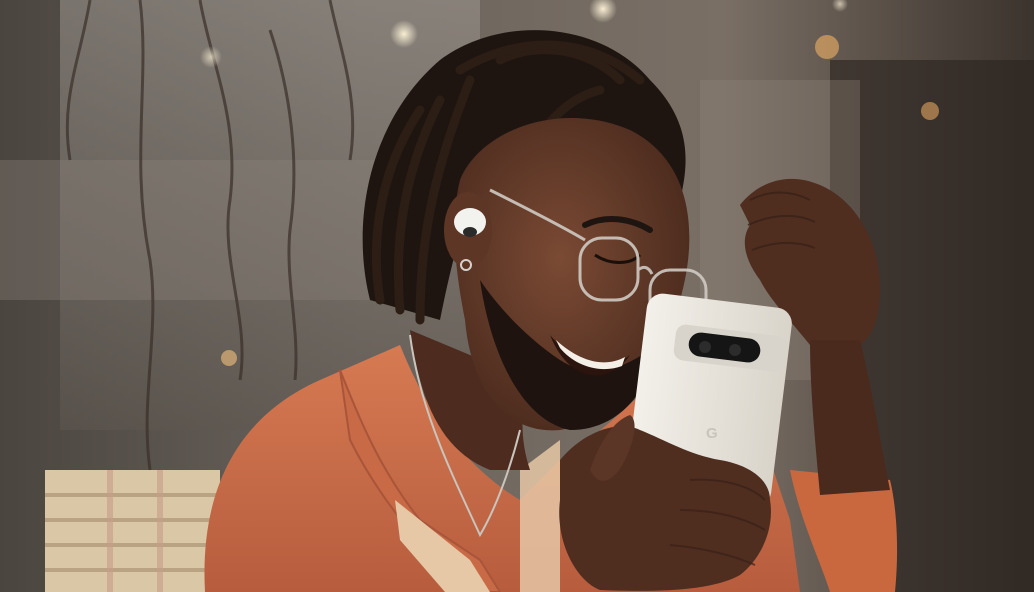 The width and height of the screenshot is (1034, 592). I want to click on basket-chair, so click(132, 531).